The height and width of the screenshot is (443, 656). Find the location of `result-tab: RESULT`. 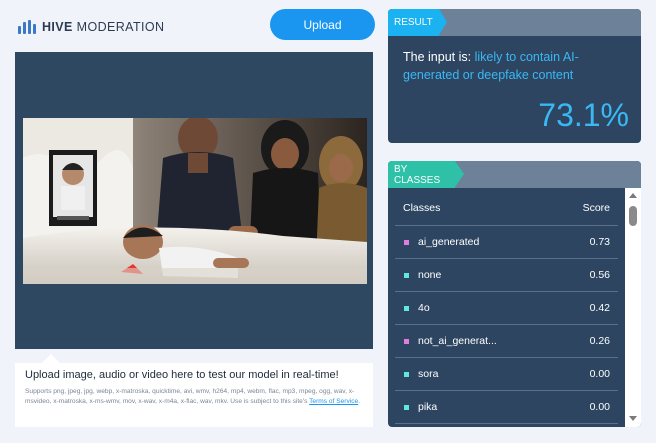

result-tab: RESULT is located at coordinates (417, 22).